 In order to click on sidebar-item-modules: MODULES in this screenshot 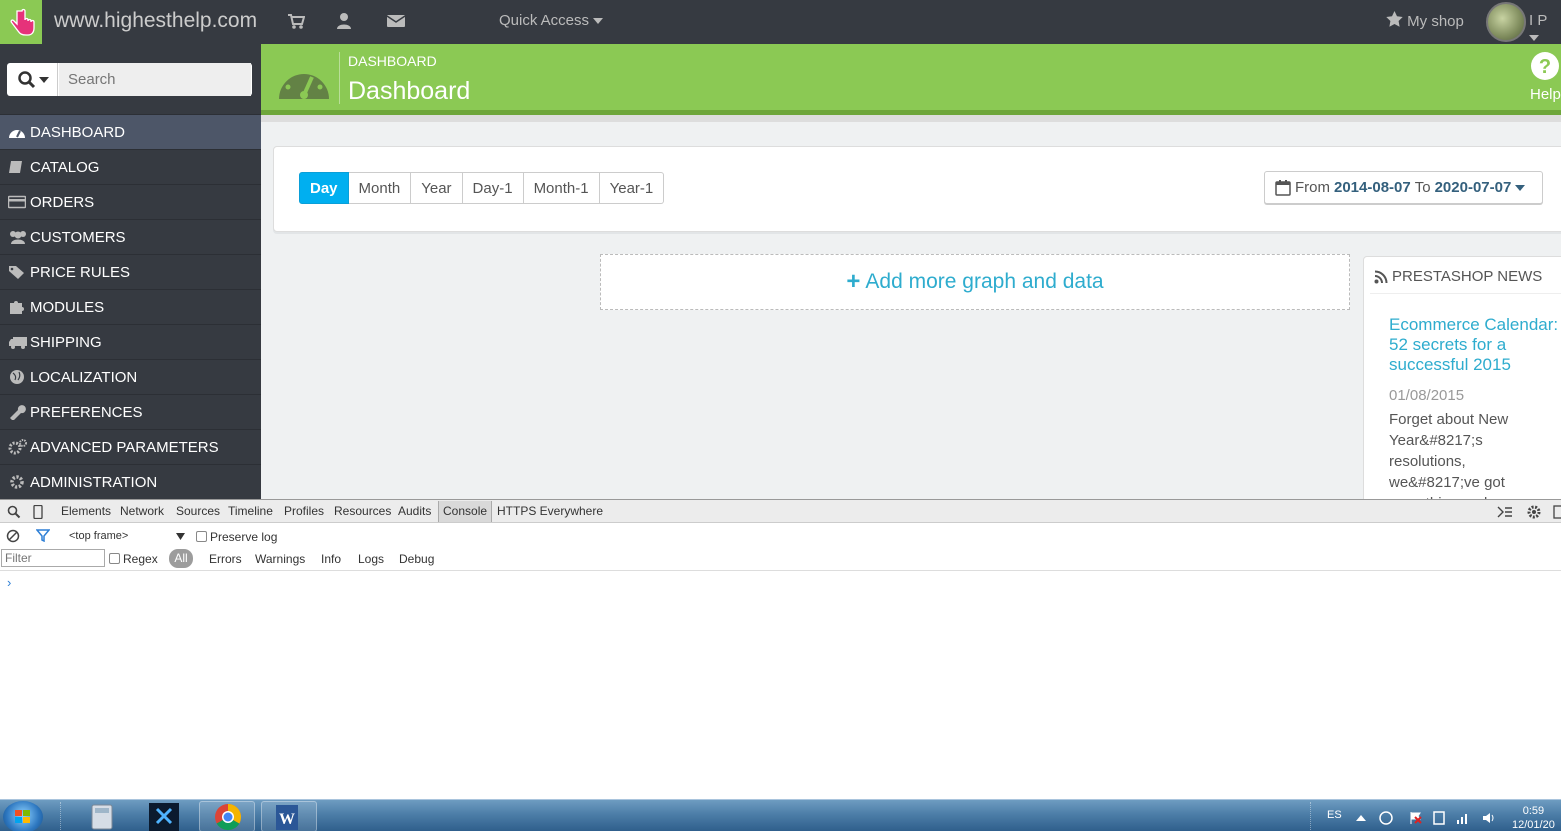, I will do `click(130, 306)`.